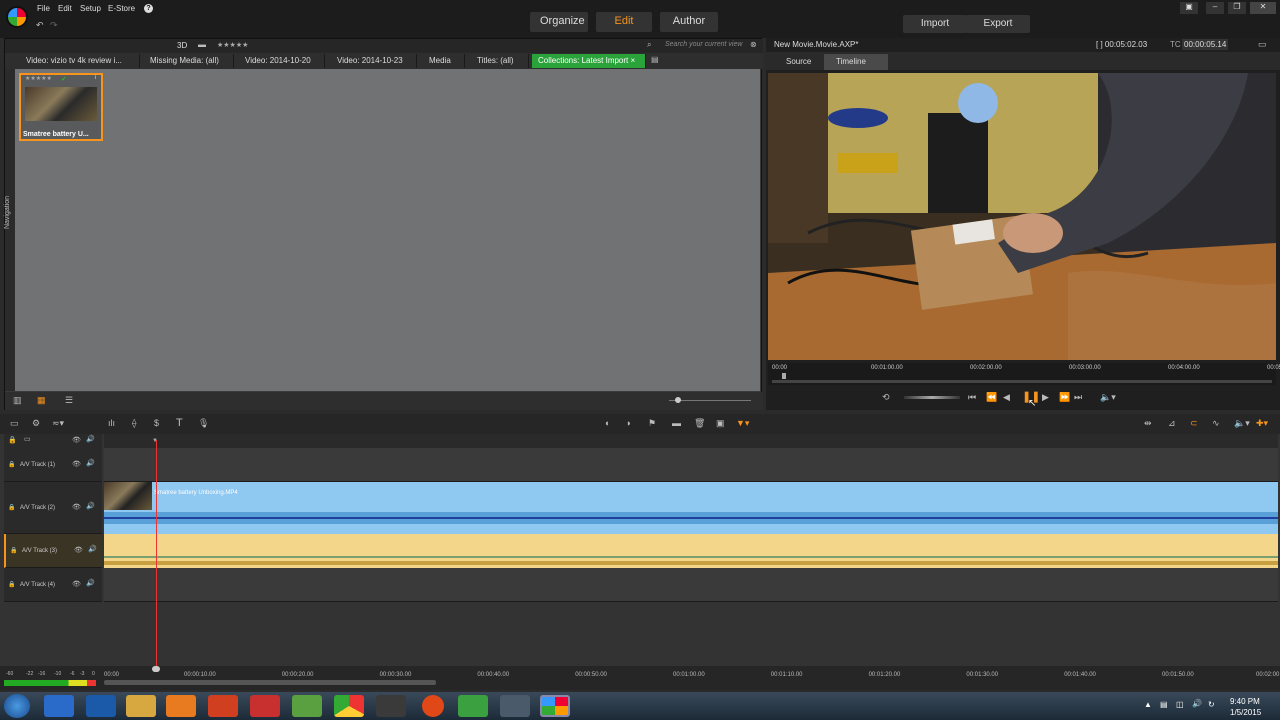  Describe the element at coordinates (1263, 8) in the screenshot. I see `close-icon: ✕` at that location.